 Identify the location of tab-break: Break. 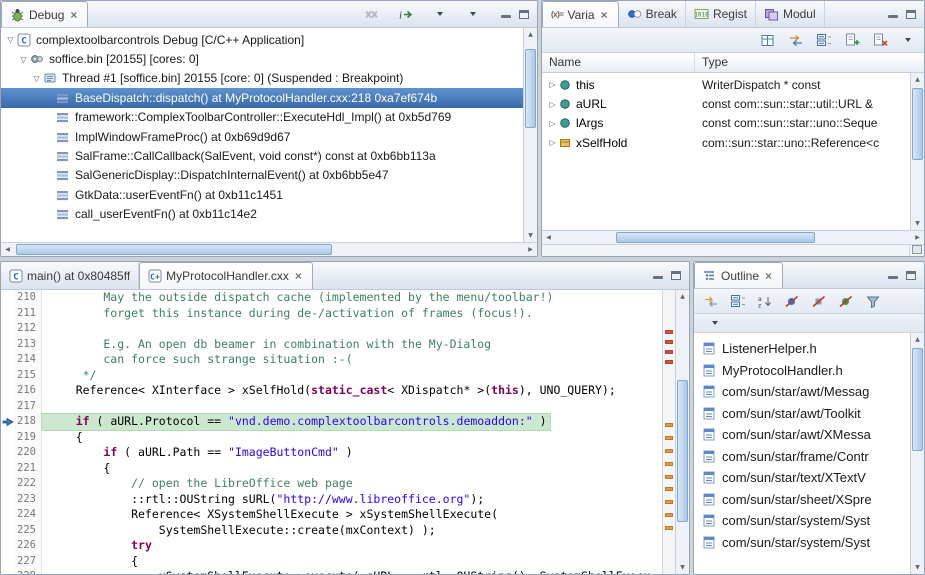
(652, 14).